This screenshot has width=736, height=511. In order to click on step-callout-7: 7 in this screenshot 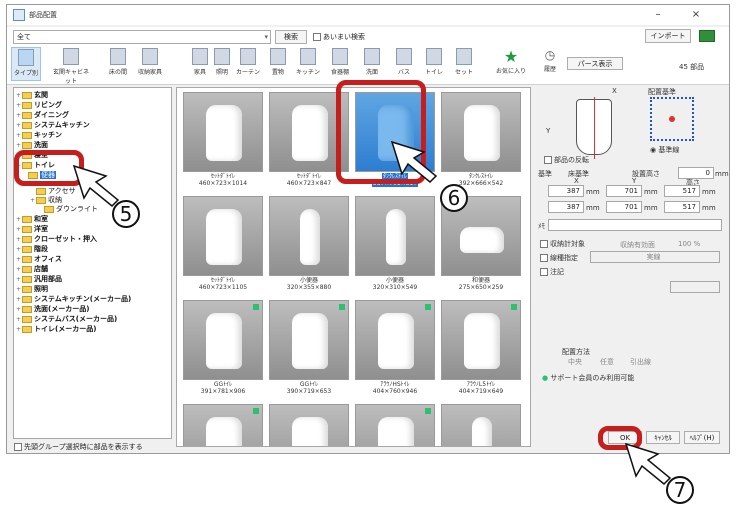, I will do `click(680, 490)`.